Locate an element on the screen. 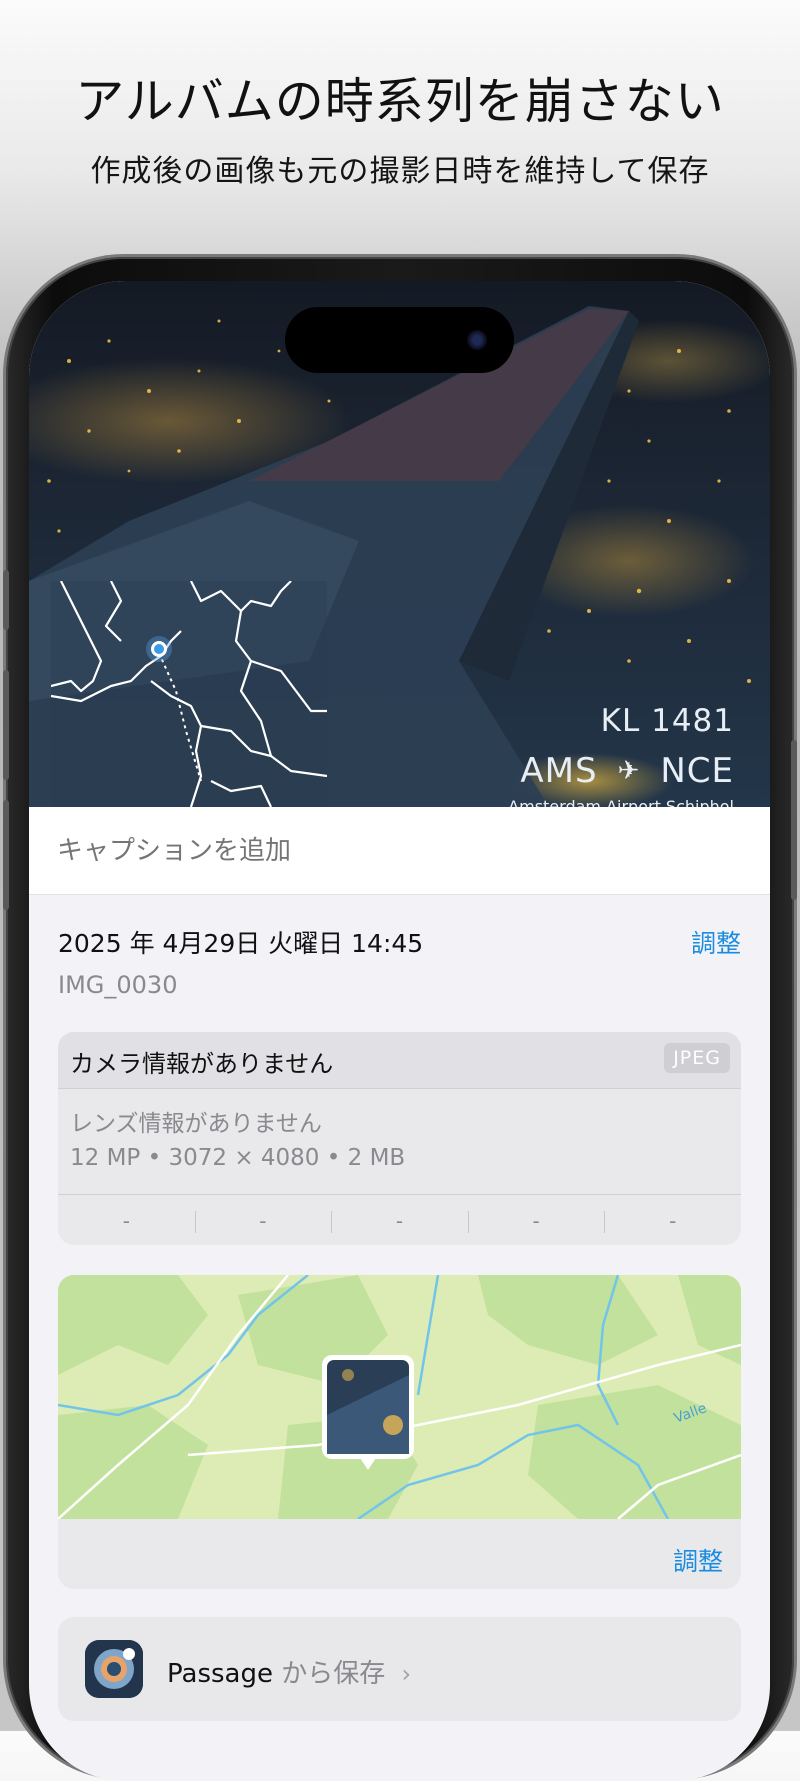 This screenshot has height=1781, width=800. caption-row is located at coordinates (399, 851).